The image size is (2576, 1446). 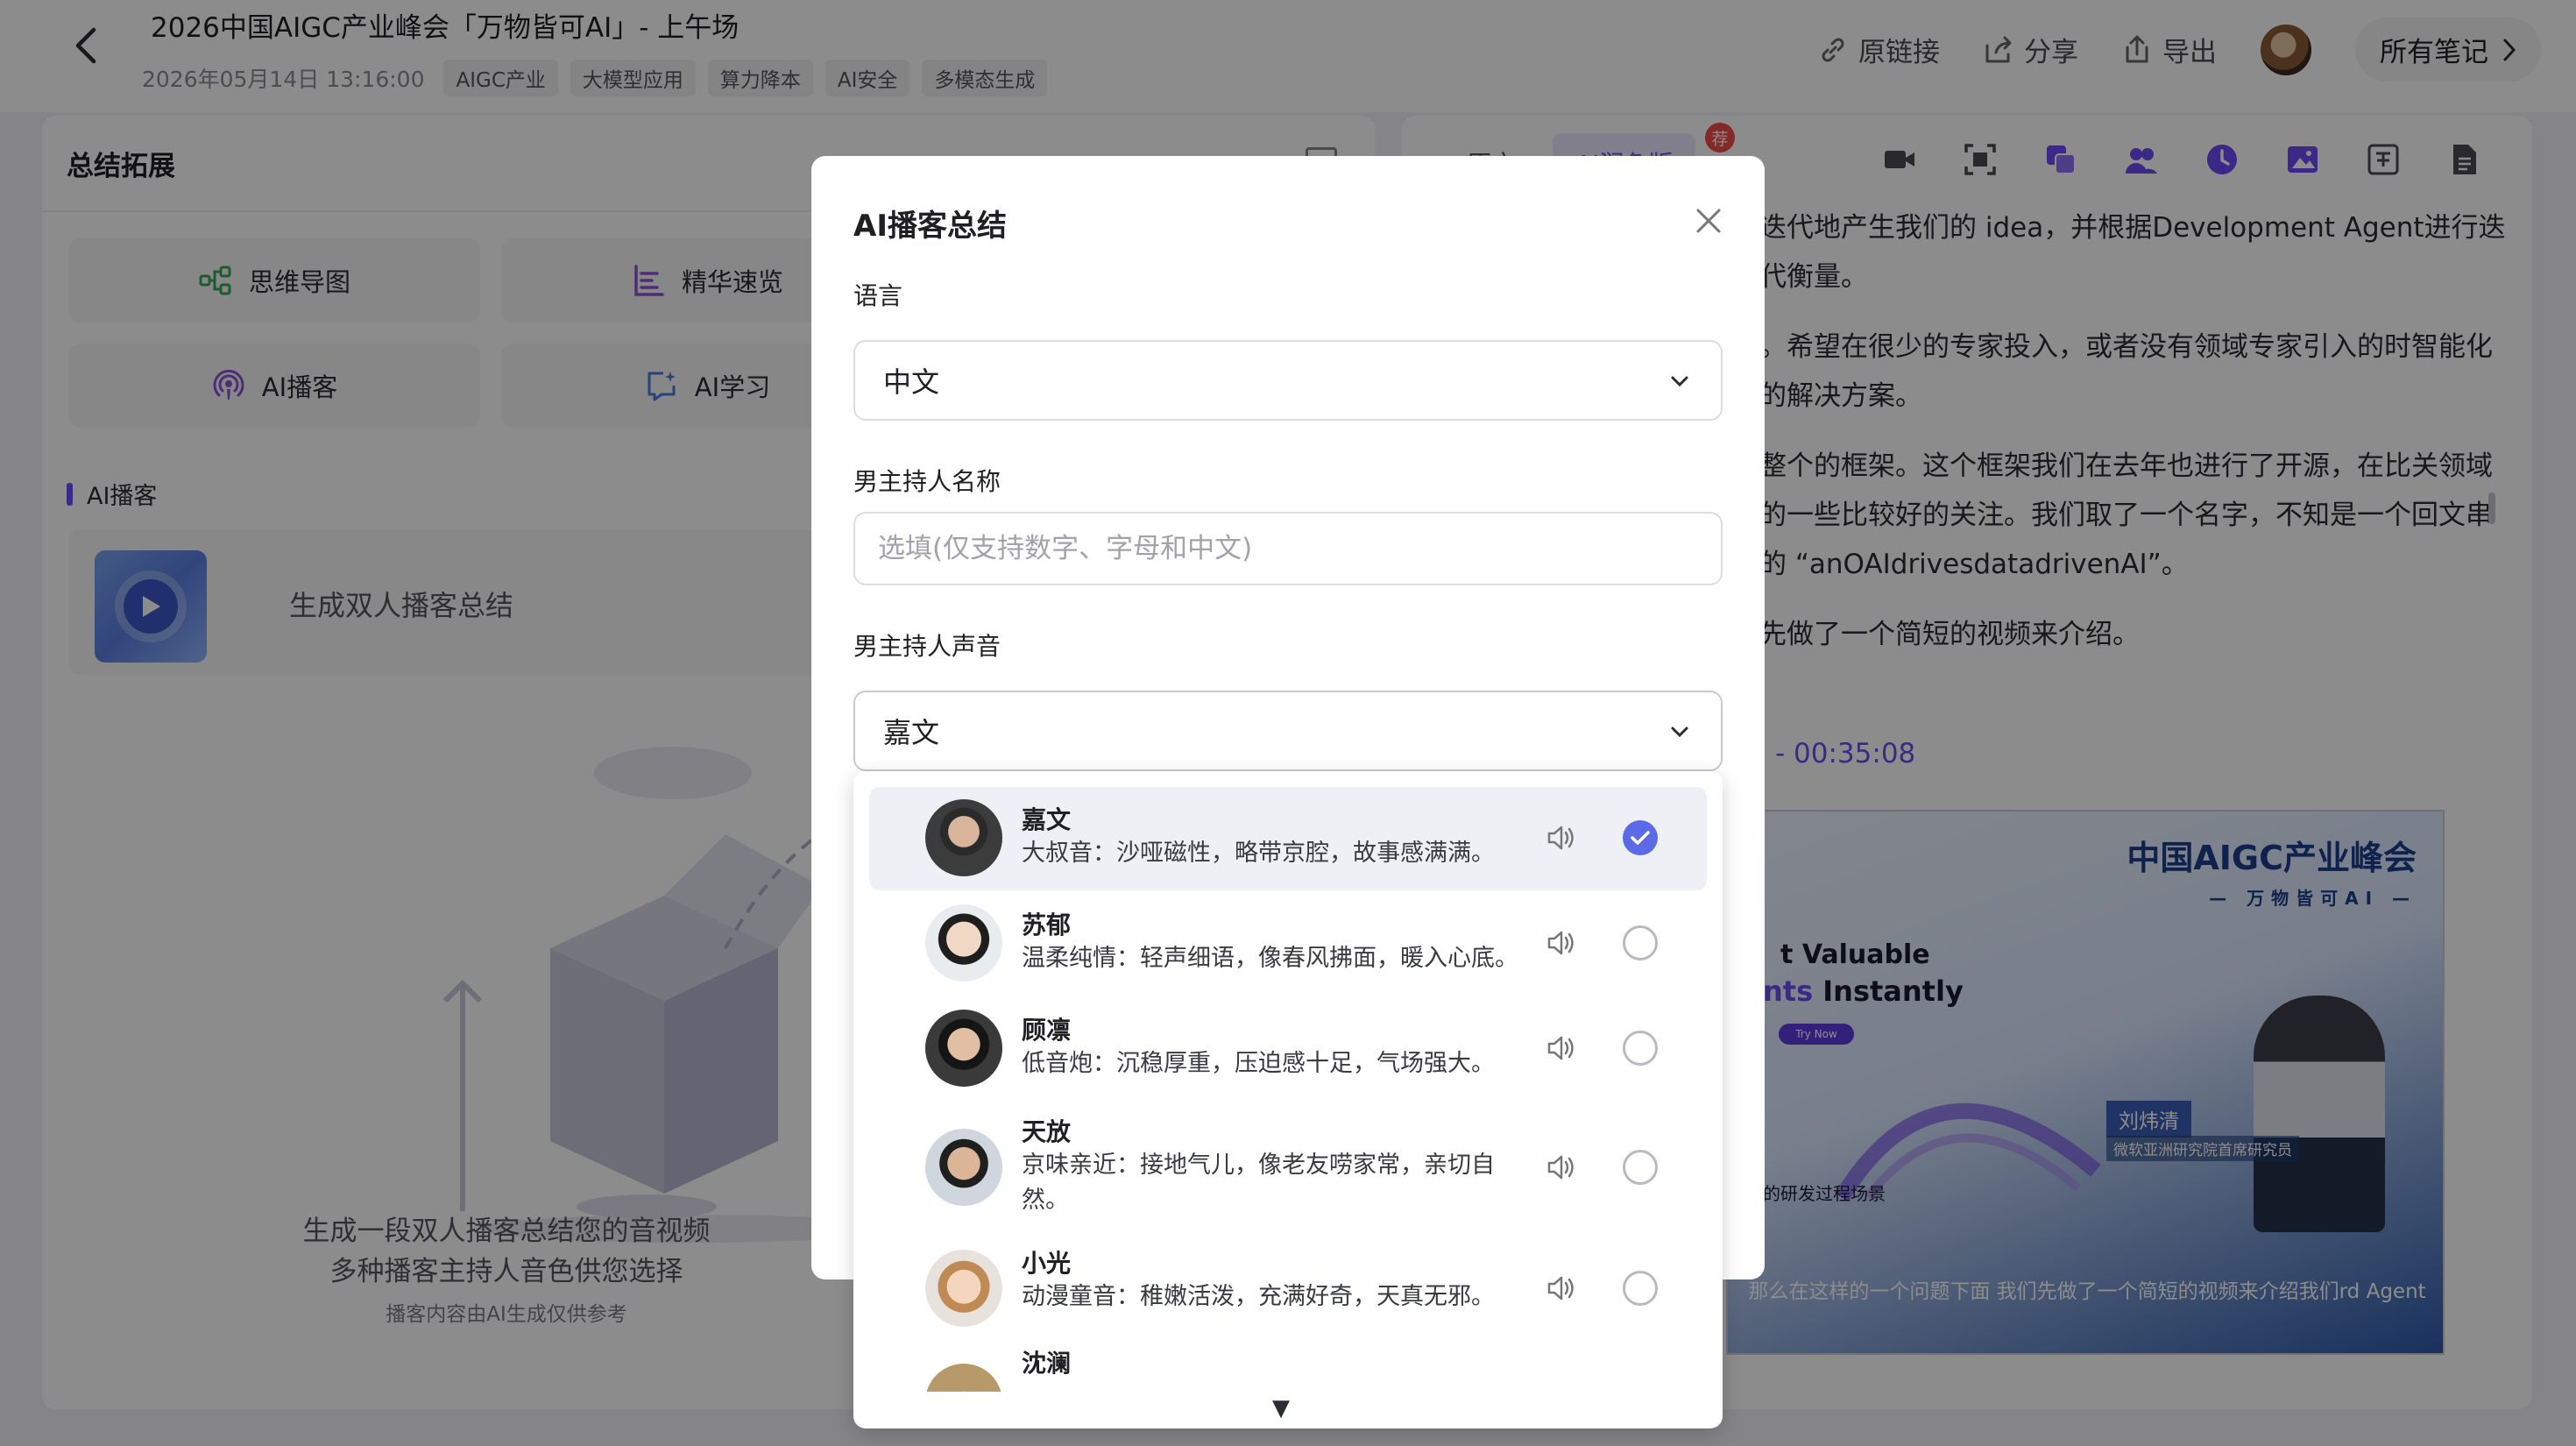 I want to click on voice-option-tianfang: 天放 京味亲近：接地气儿，像老友唠家常，亲切自然。, so click(x=1288, y=1168).